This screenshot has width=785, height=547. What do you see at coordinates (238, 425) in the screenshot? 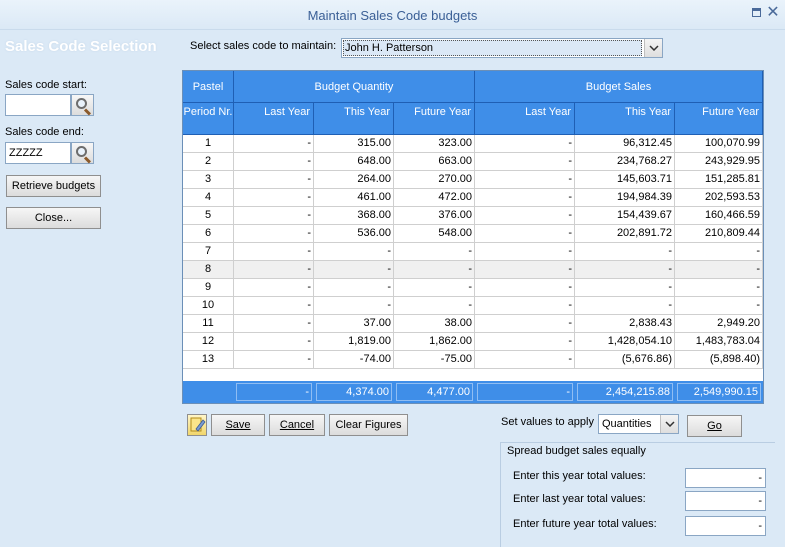
I see `save-button: Save` at bounding box center [238, 425].